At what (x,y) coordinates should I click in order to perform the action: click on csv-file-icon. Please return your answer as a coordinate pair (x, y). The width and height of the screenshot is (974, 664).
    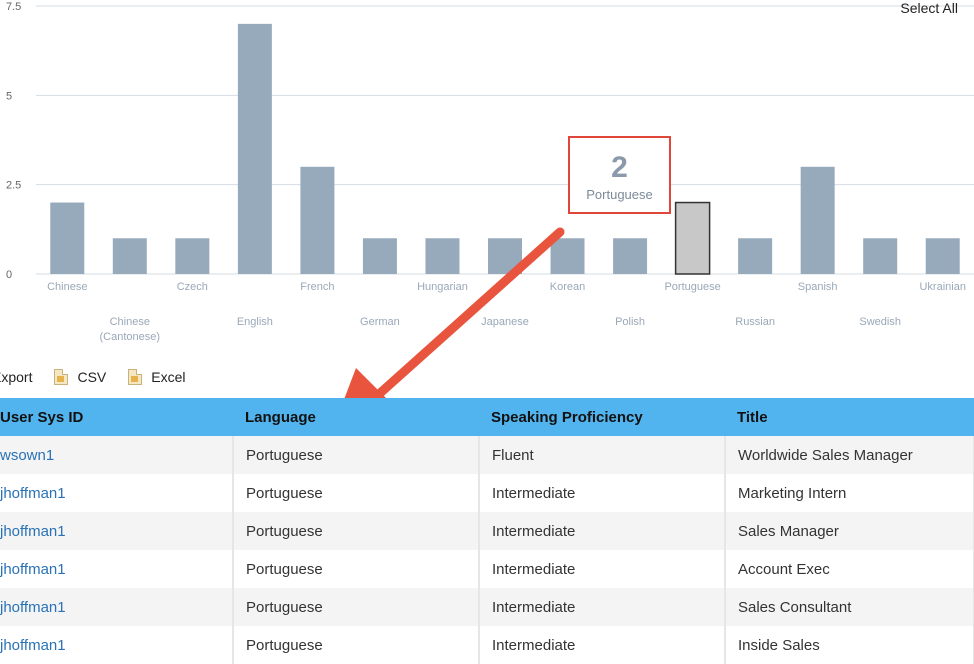
    Looking at the image, I should click on (61, 377).